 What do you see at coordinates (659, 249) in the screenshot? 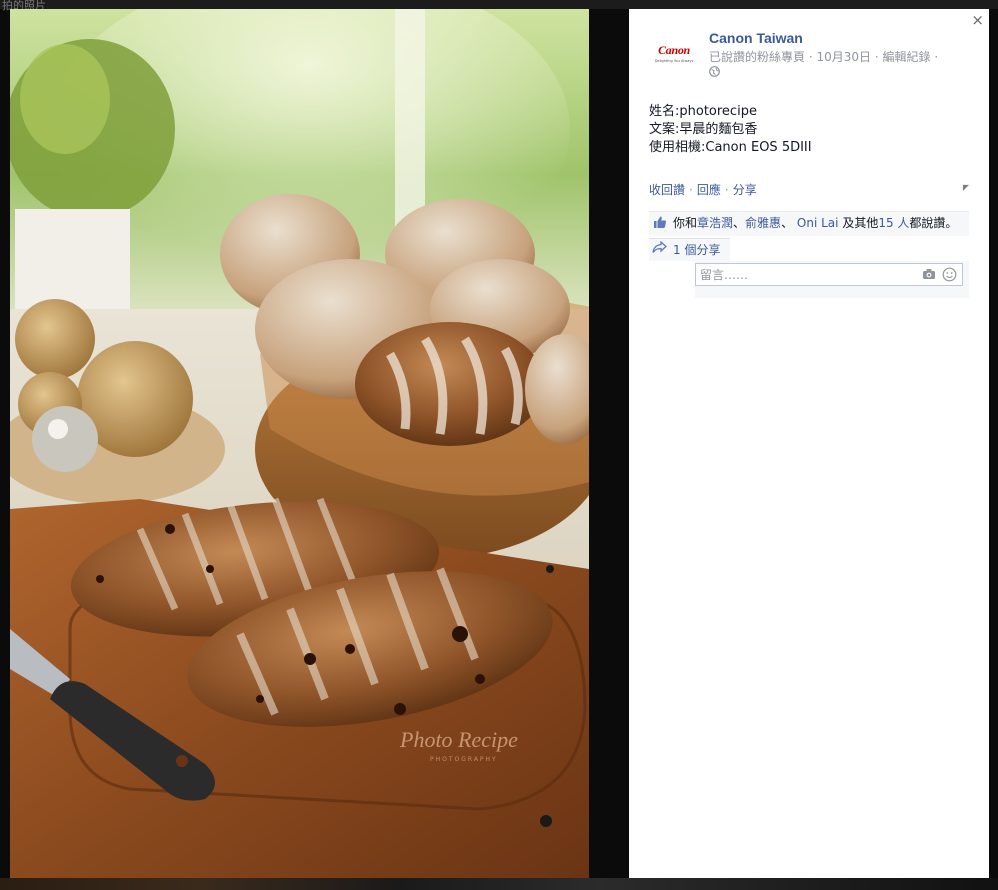
I see `share-arrow-icon` at bounding box center [659, 249].